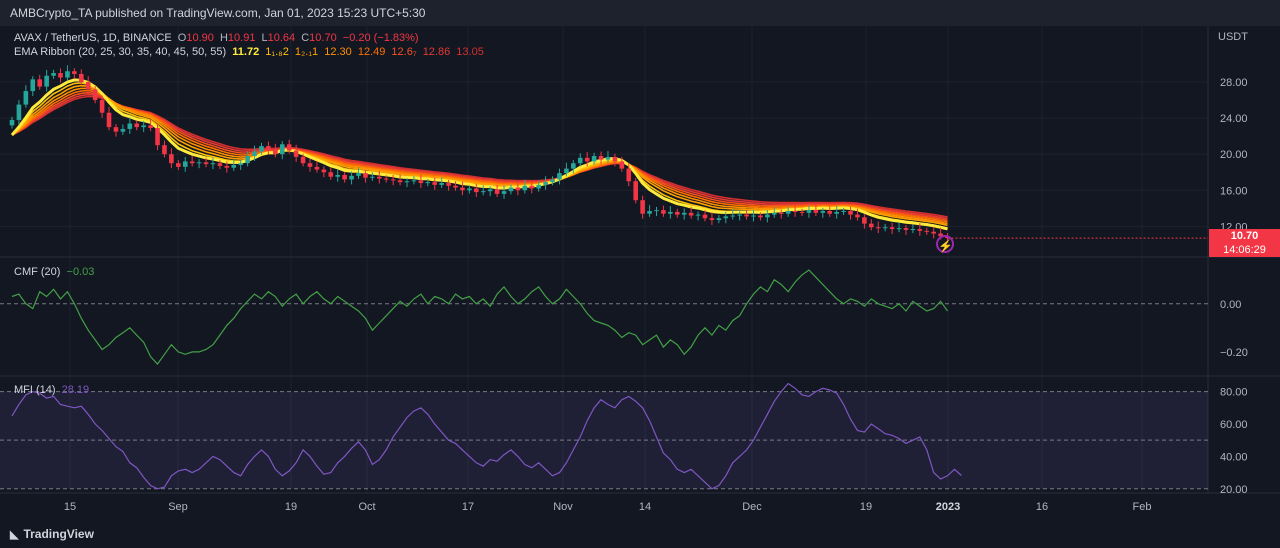  Describe the element at coordinates (93, 38) in the screenshot. I see `symbol-label: AVAX / TetherUS, 1D, BINANCE` at that location.